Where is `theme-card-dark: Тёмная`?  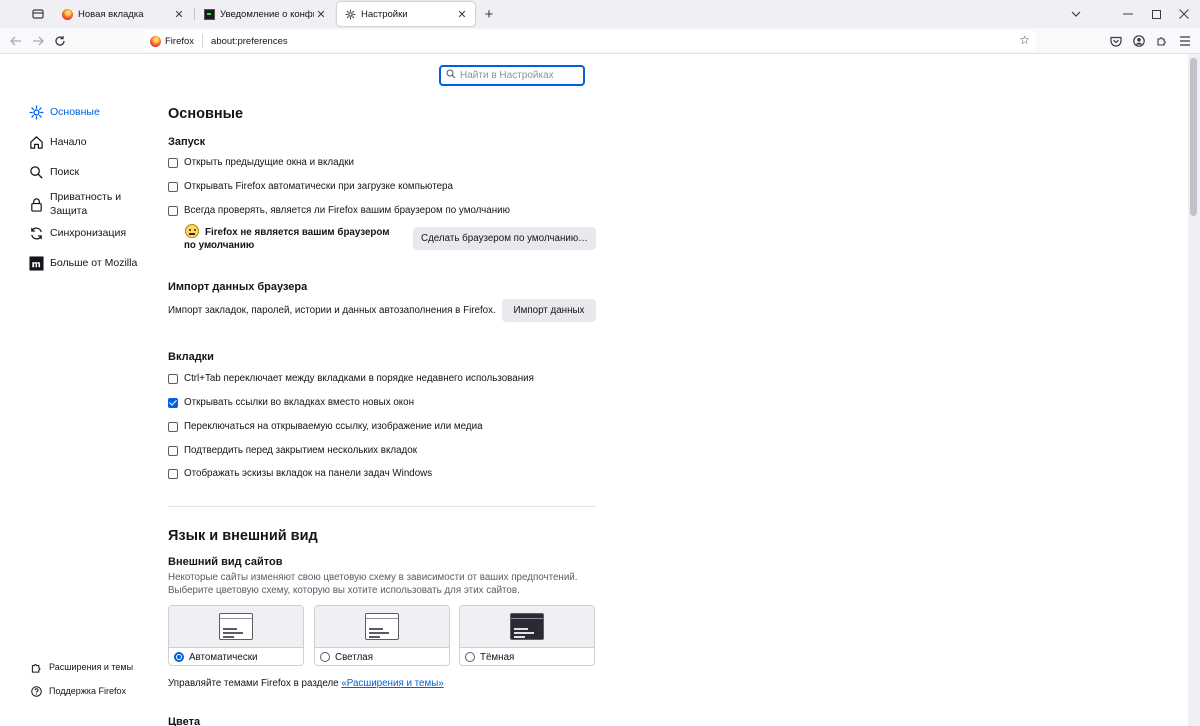 theme-card-dark: Тёмная is located at coordinates (527, 635).